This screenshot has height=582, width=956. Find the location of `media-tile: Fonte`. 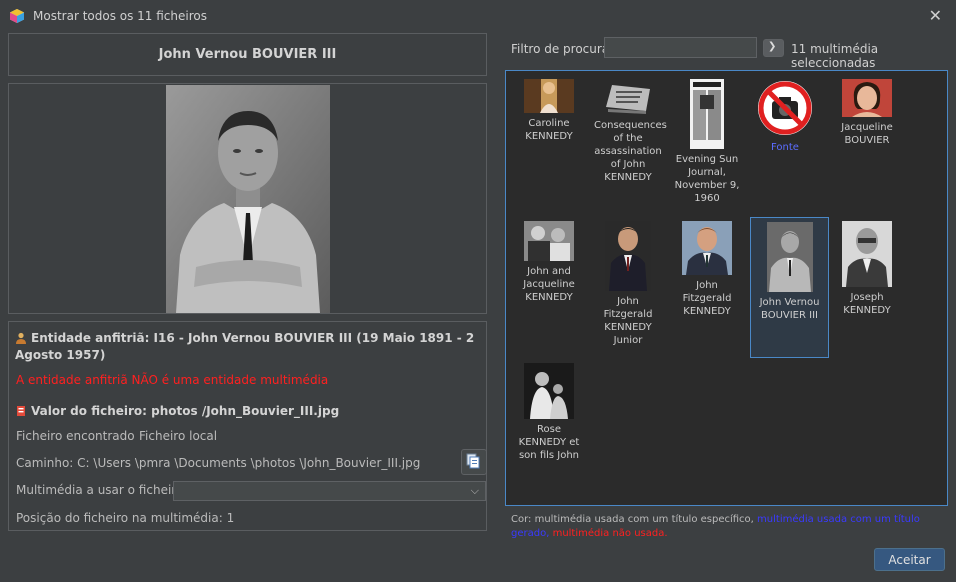

media-tile: Fonte is located at coordinates (785, 116).